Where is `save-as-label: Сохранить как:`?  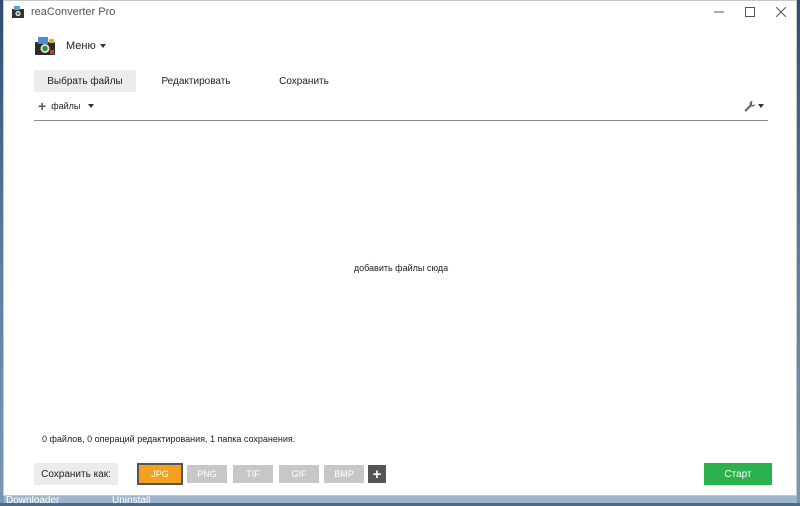
save-as-label: Сохранить как: is located at coordinates (76, 474).